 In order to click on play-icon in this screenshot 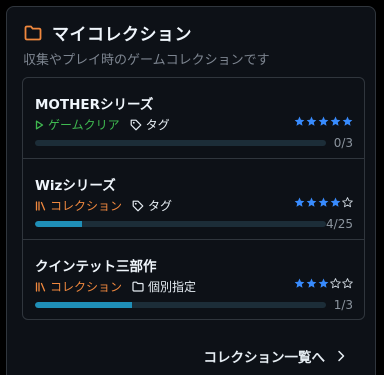, I will do `click(39, 124)`.